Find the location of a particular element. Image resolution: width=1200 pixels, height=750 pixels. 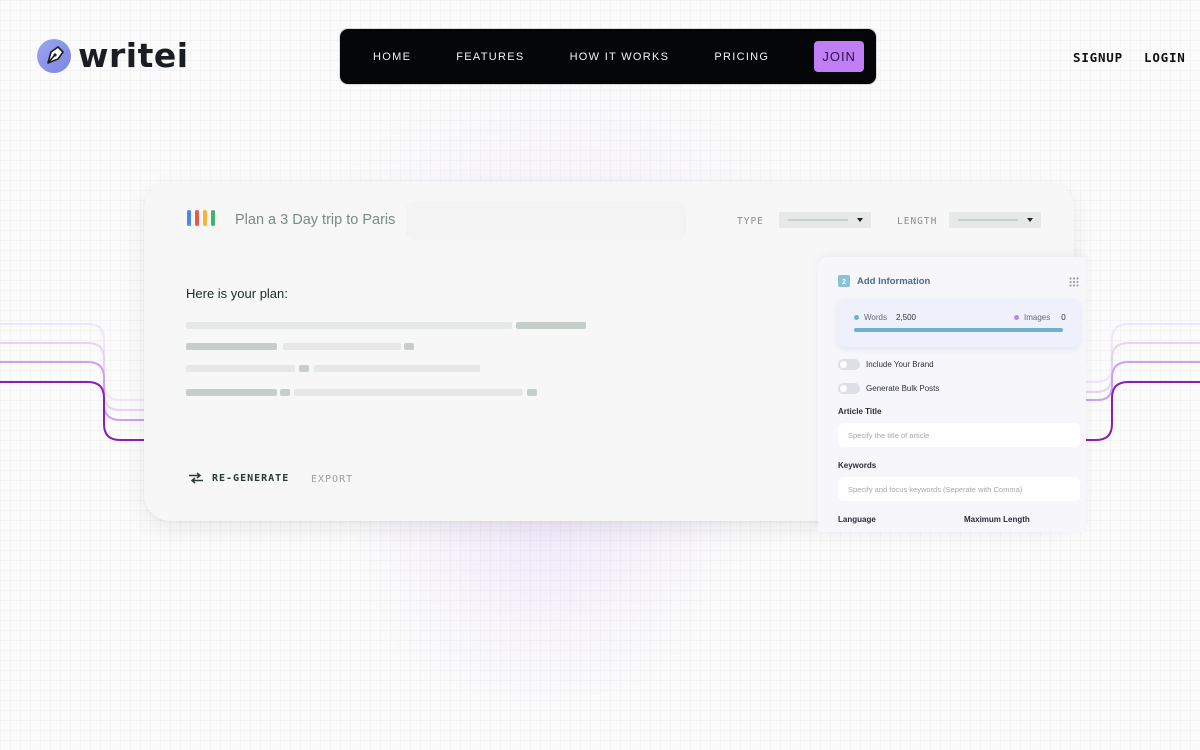

bulk-posts-toggle: Generate Bulk Posts is located at coordinates (888, 388).